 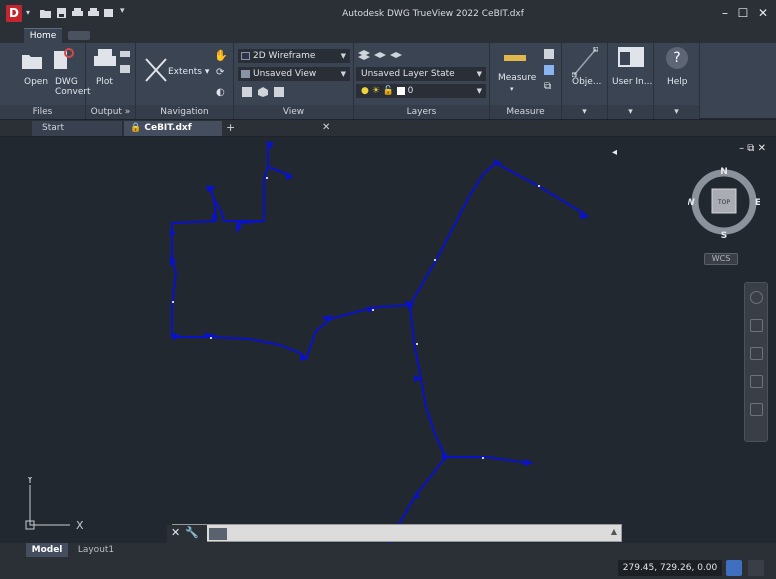 What do you see at coordinates (756, 325) in the screenshot?
I see `pan-icon` at bounding box center [756, 325].